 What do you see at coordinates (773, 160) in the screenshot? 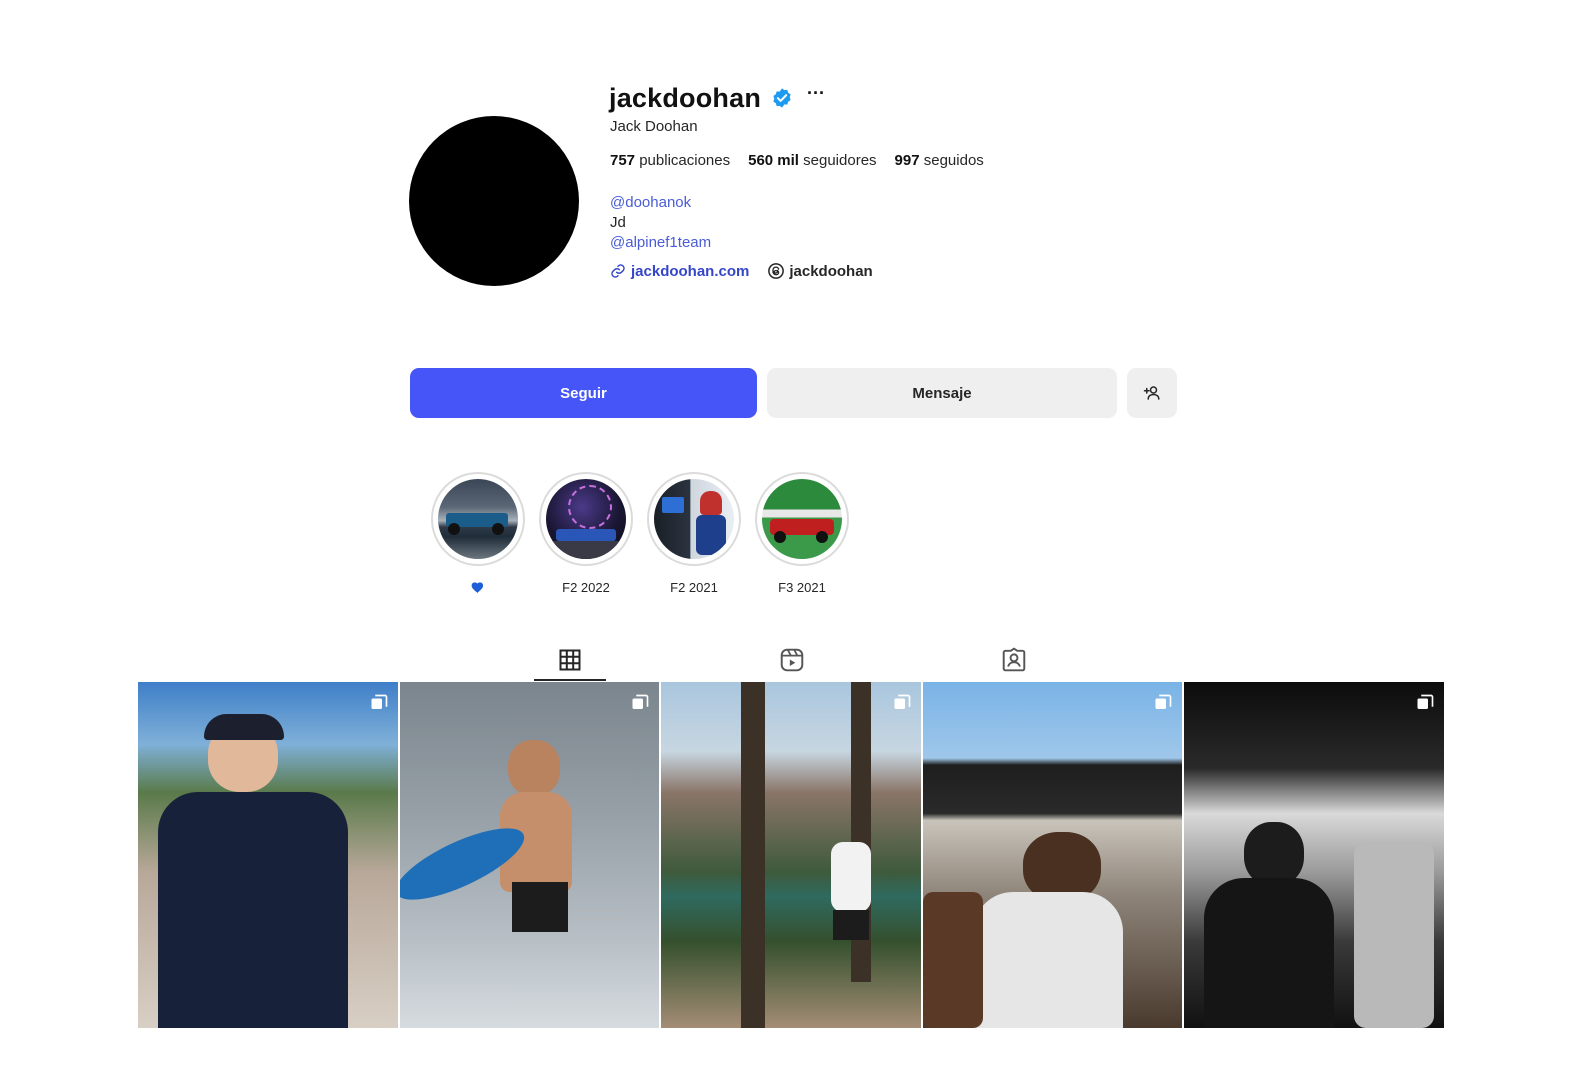
I see `followers-count: 560 mil` at bounding box center [773, 160].